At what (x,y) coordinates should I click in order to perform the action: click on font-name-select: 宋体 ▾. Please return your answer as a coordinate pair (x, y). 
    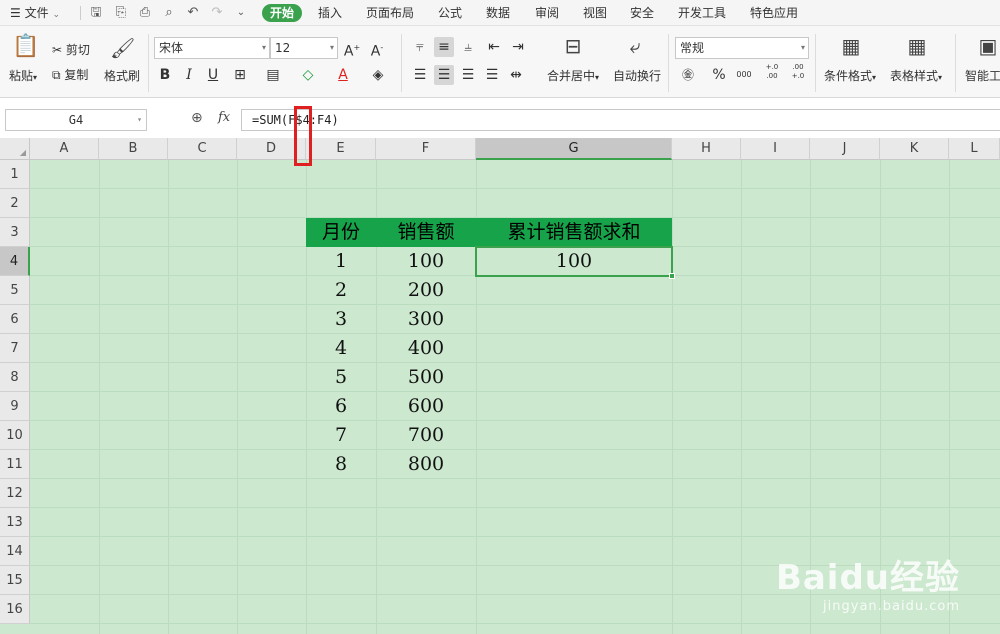
    Looking at the image, I should click on (212, 48).